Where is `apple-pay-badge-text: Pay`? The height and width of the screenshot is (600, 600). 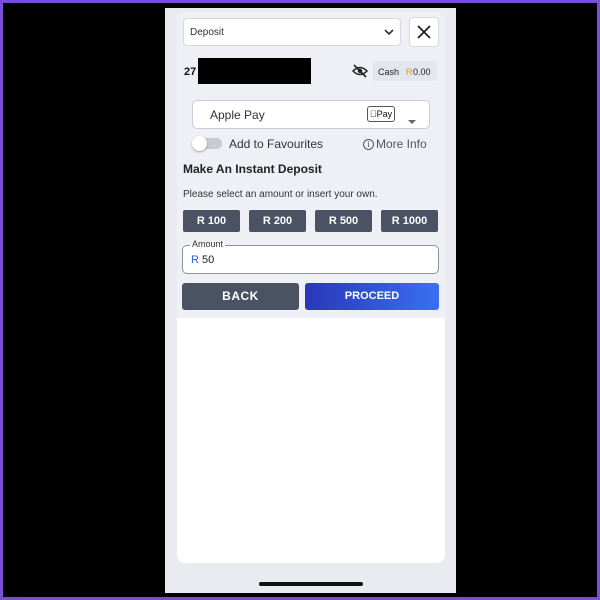
apple-pay-badge-text: Pay is located at coordinates (383, 114).